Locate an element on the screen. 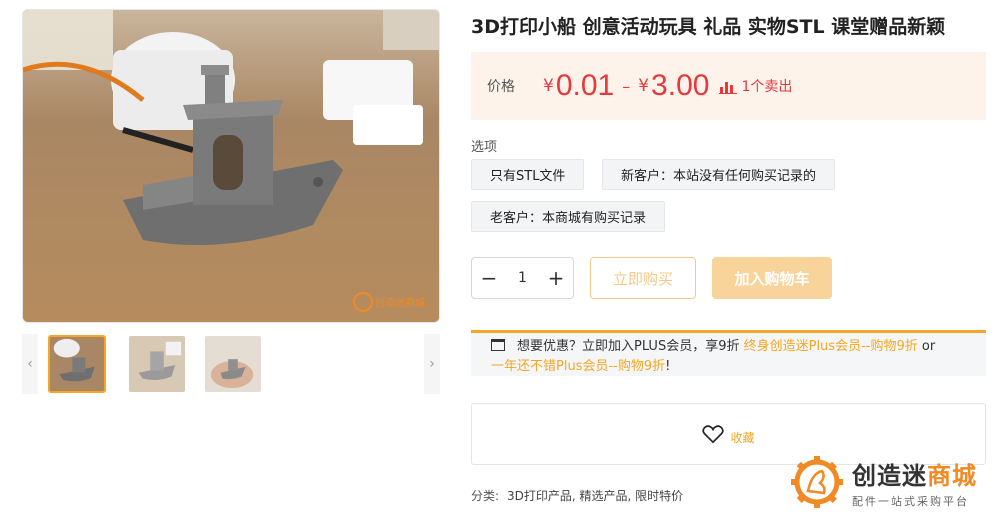 This screenshot has height=522, width=996. plus-end-text: ! is located at coordinates (668, 366).